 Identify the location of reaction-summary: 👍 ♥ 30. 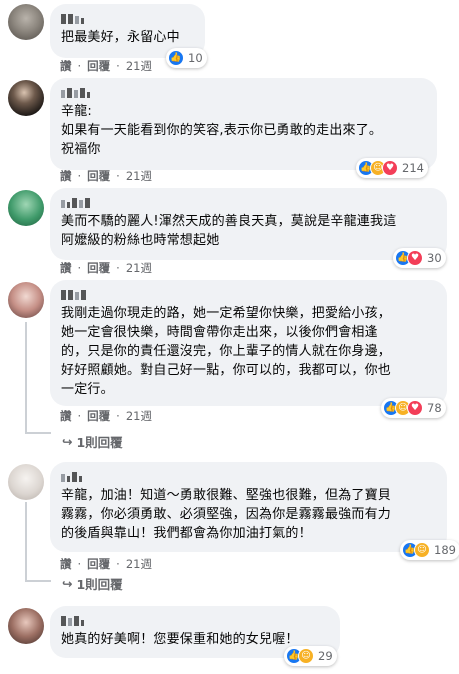
(419, 258).